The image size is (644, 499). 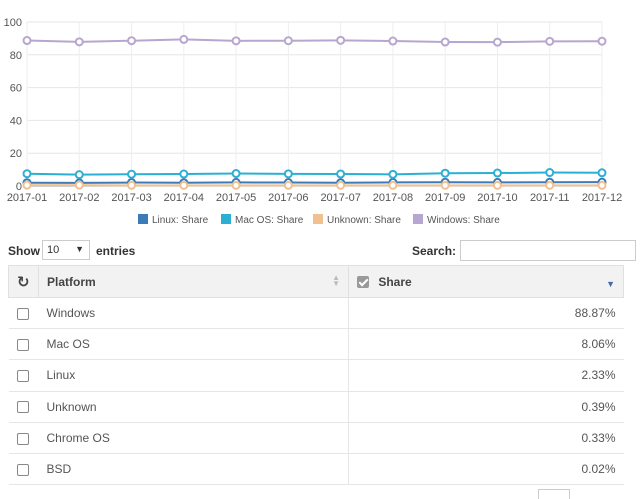 What do you see at coordinates (193, 313) in the screenshot?
I see `platform-cell: Windows` at bounding box center [193, 313].